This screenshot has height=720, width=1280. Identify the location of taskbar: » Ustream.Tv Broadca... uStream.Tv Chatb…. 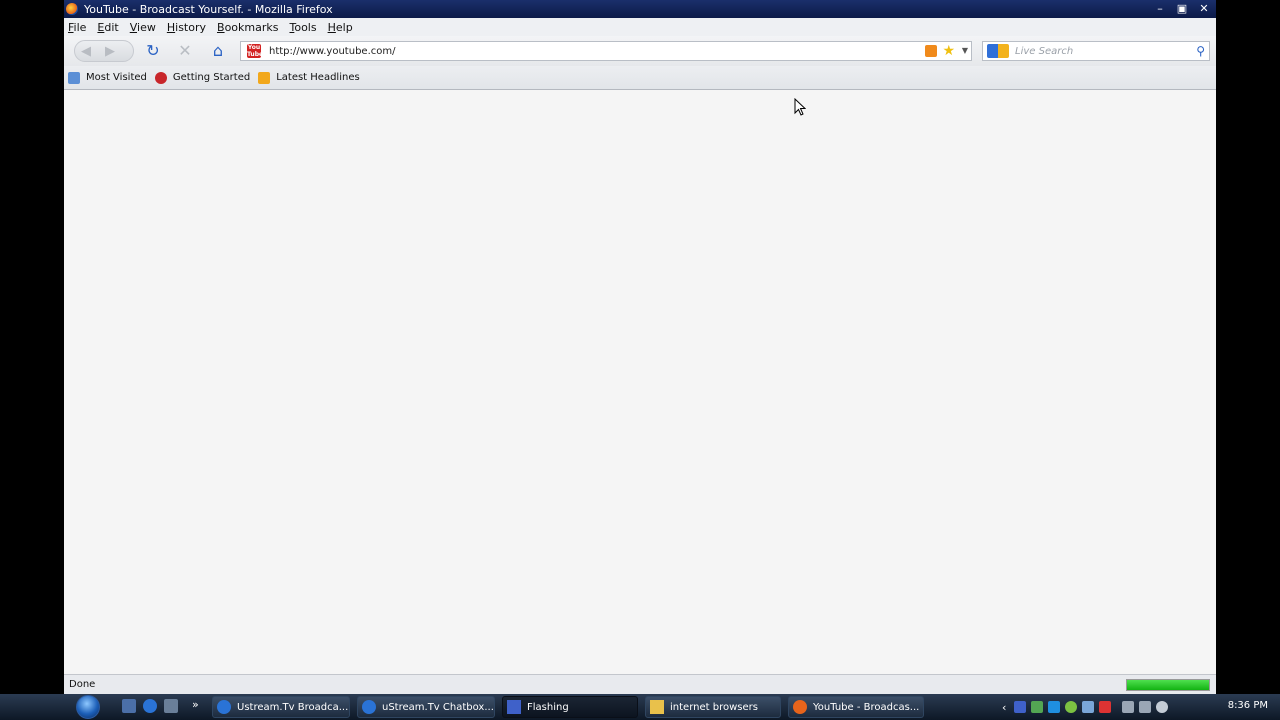
(640, 707).